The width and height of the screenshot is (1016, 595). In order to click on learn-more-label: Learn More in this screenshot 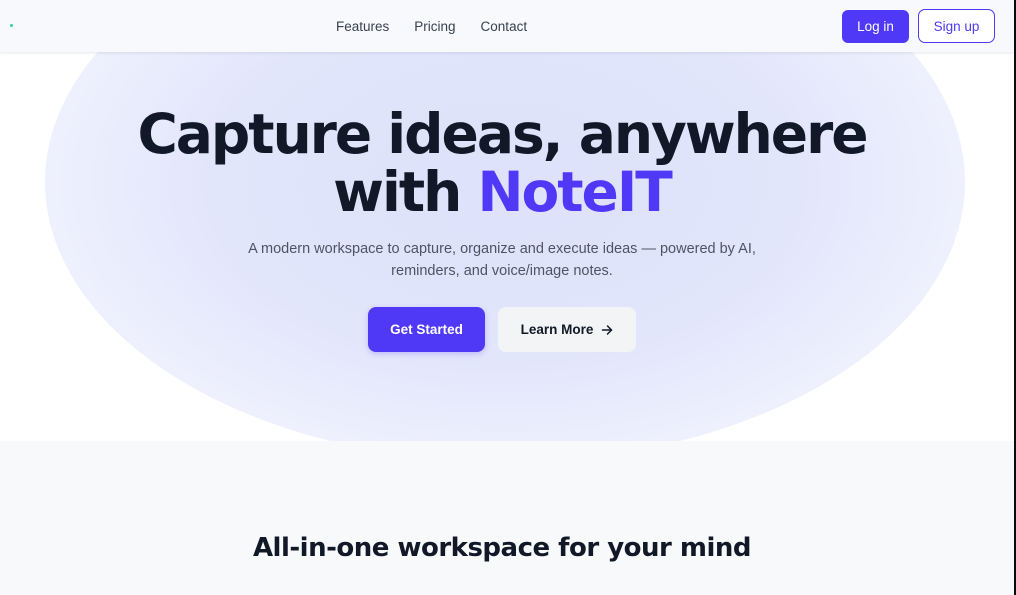, I will do `click(557, 329)`.